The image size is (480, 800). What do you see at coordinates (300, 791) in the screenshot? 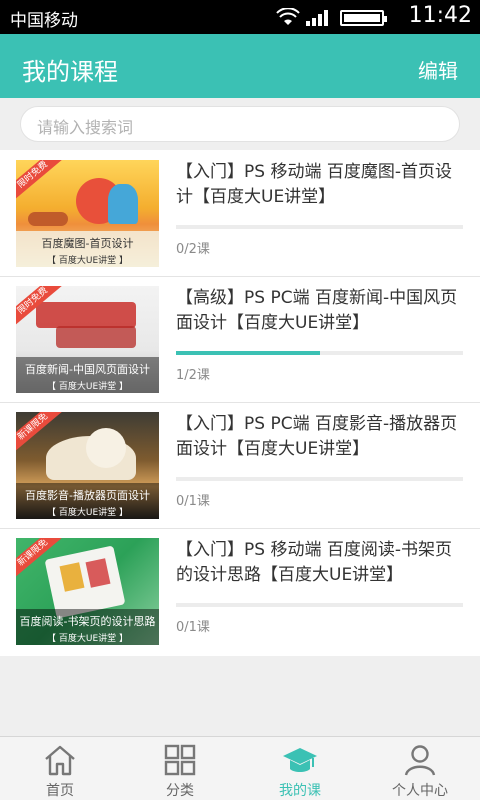
I see `tab-label: 我的课` at bounding box center [300, 791].